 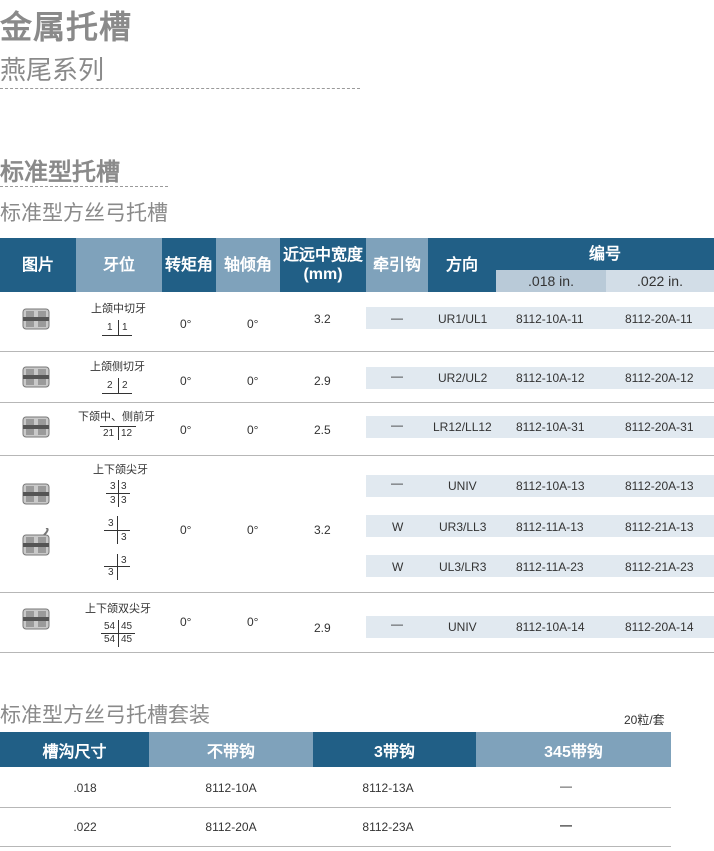 I want to click on tooth-label: 下颌中、侧前牙, so click(x=116, y=417).